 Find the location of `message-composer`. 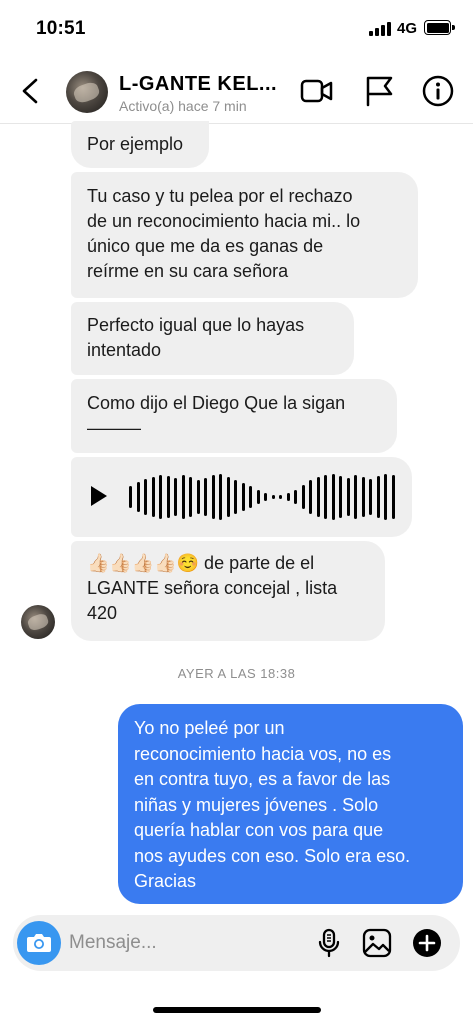

message-composer is located at coordinates (236, 943).